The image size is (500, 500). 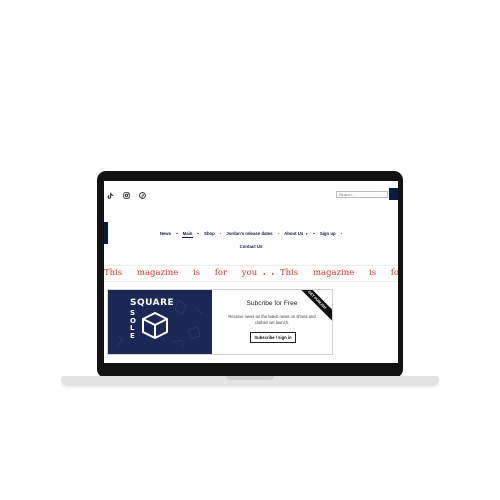 I want to click on nav-news: News, so click(x=165, y=233).